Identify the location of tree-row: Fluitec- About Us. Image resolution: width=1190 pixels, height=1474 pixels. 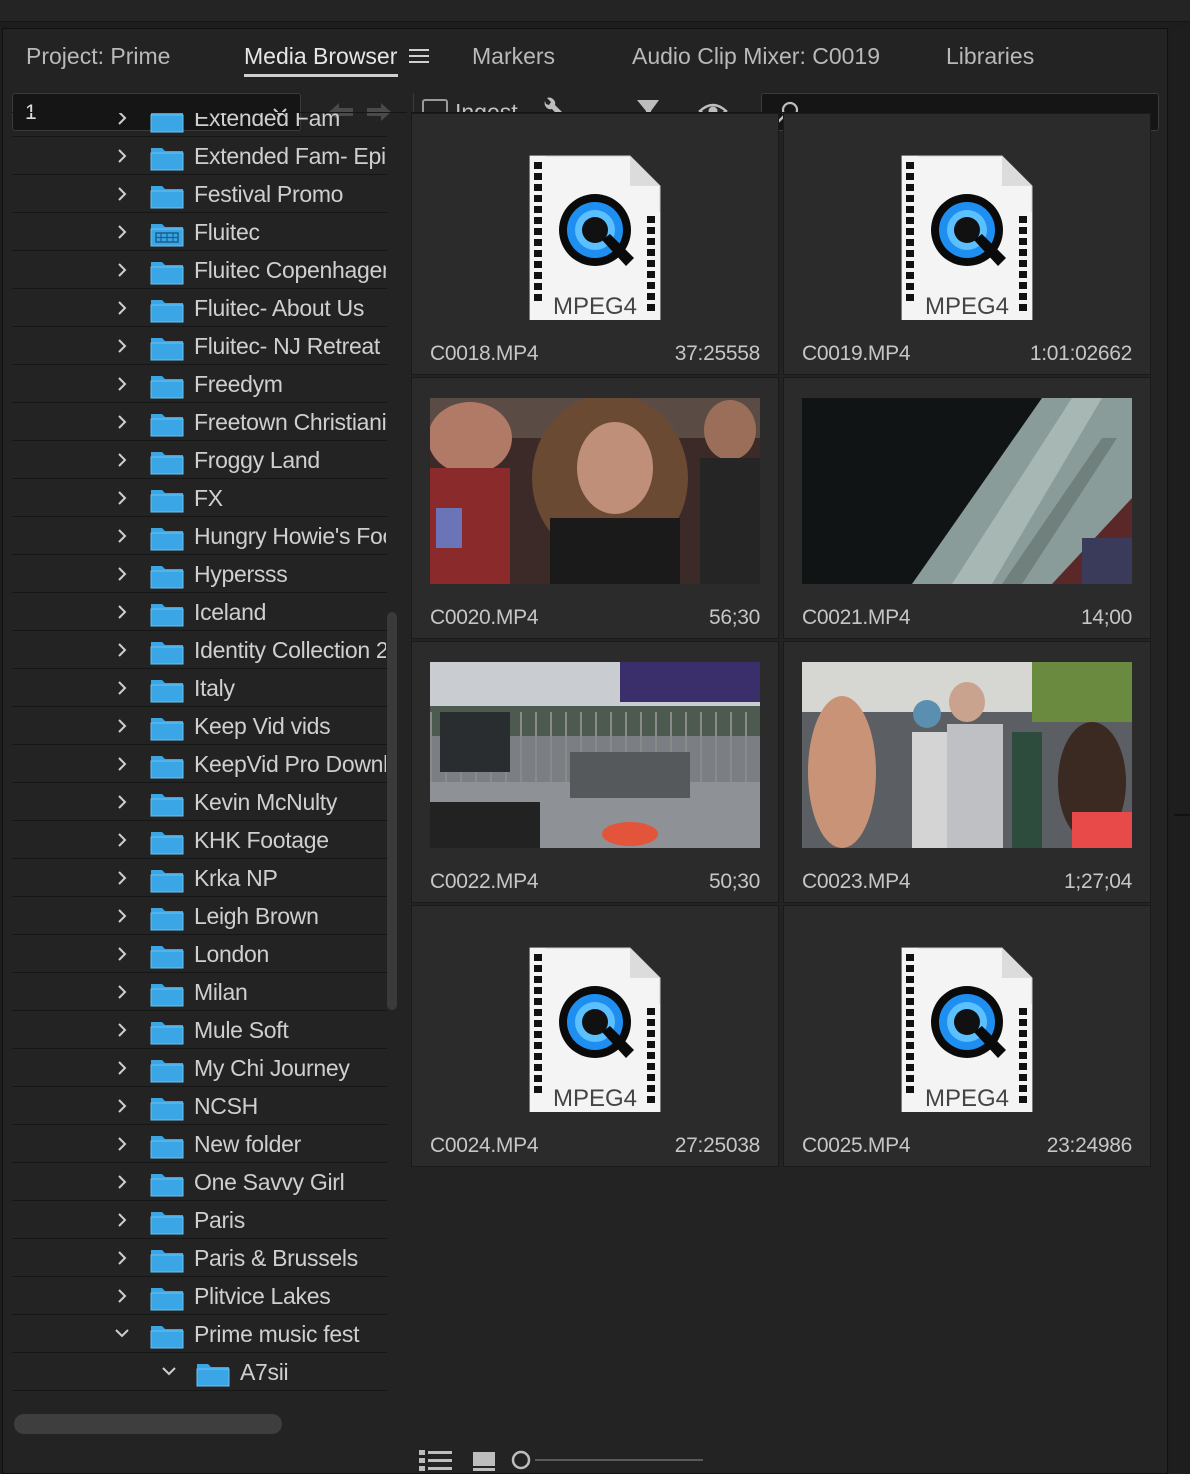
(199, 308).